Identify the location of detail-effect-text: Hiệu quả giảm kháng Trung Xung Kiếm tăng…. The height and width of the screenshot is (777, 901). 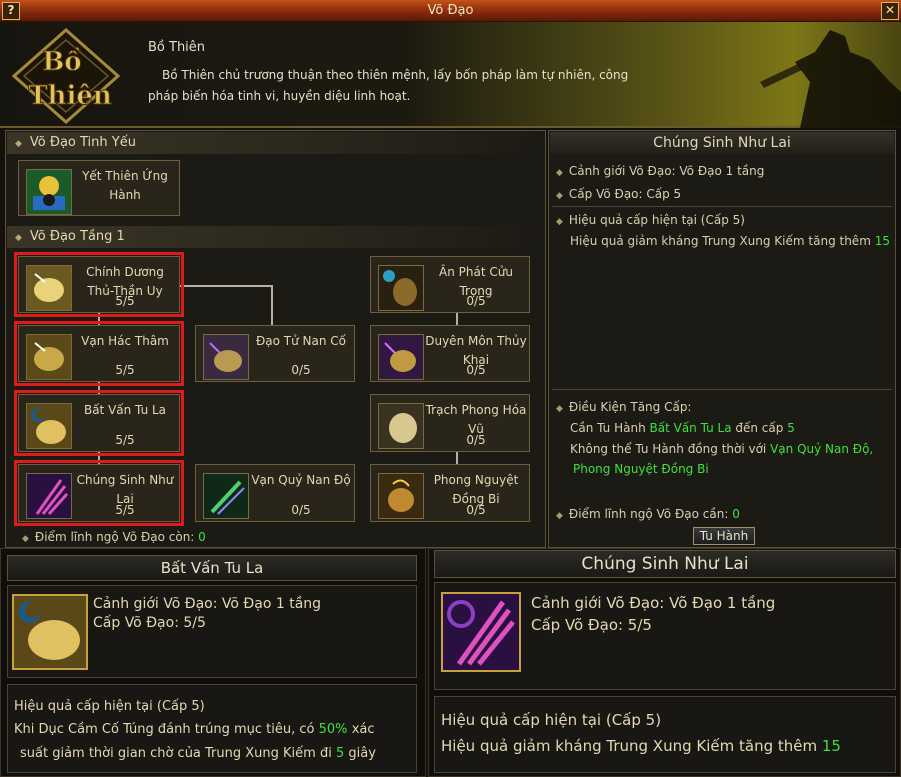
(730, 241).